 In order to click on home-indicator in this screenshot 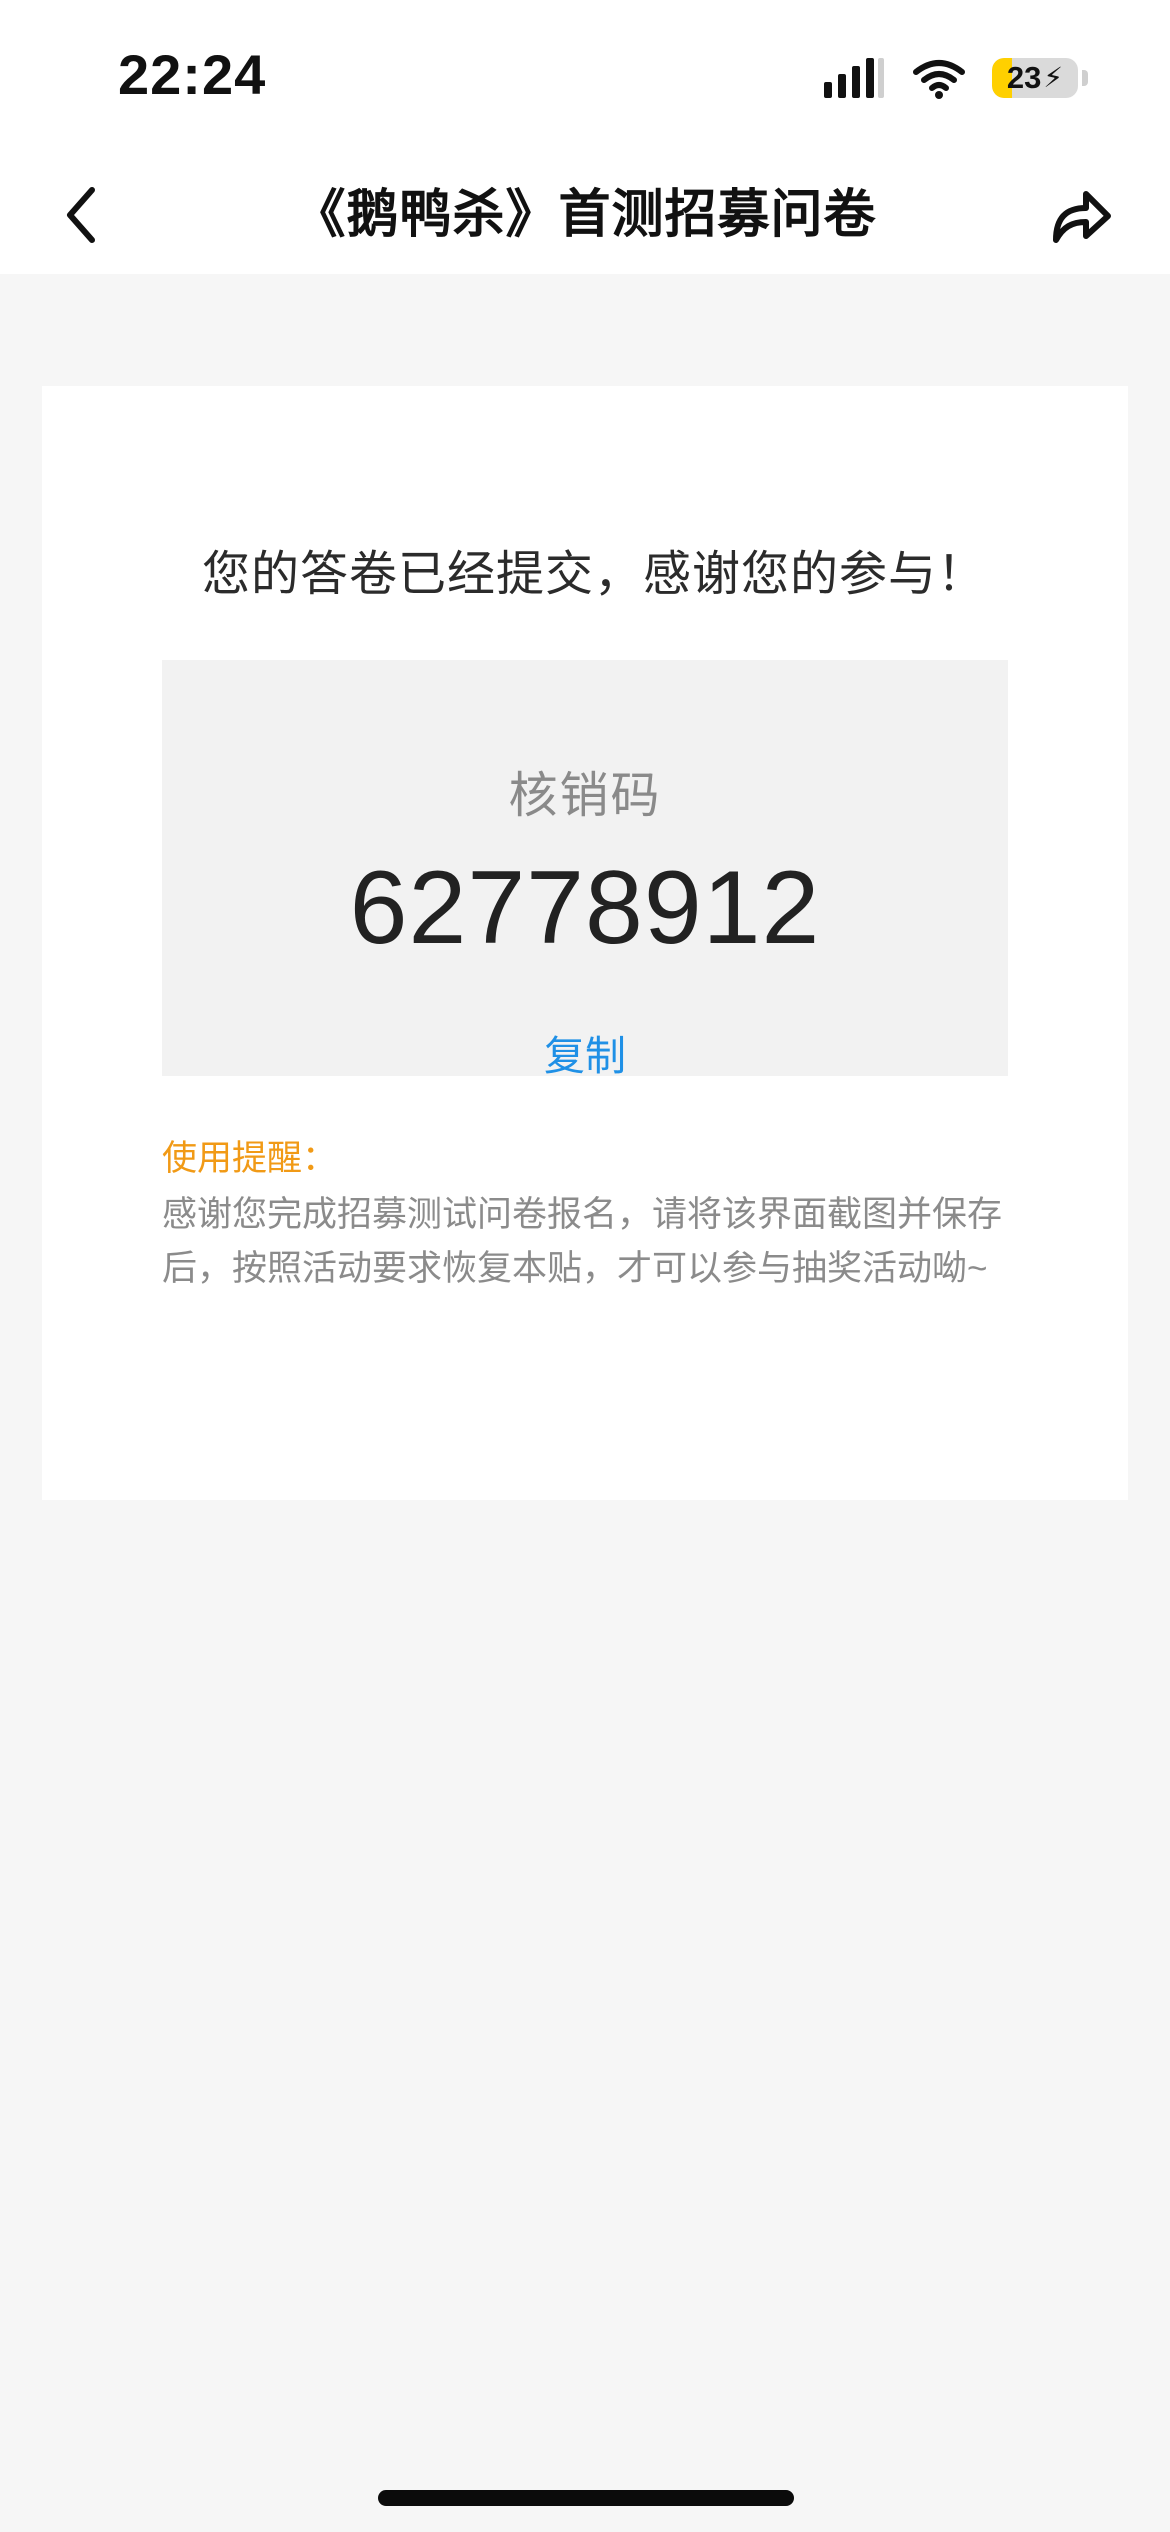, I will do `click(586, 2498)`.